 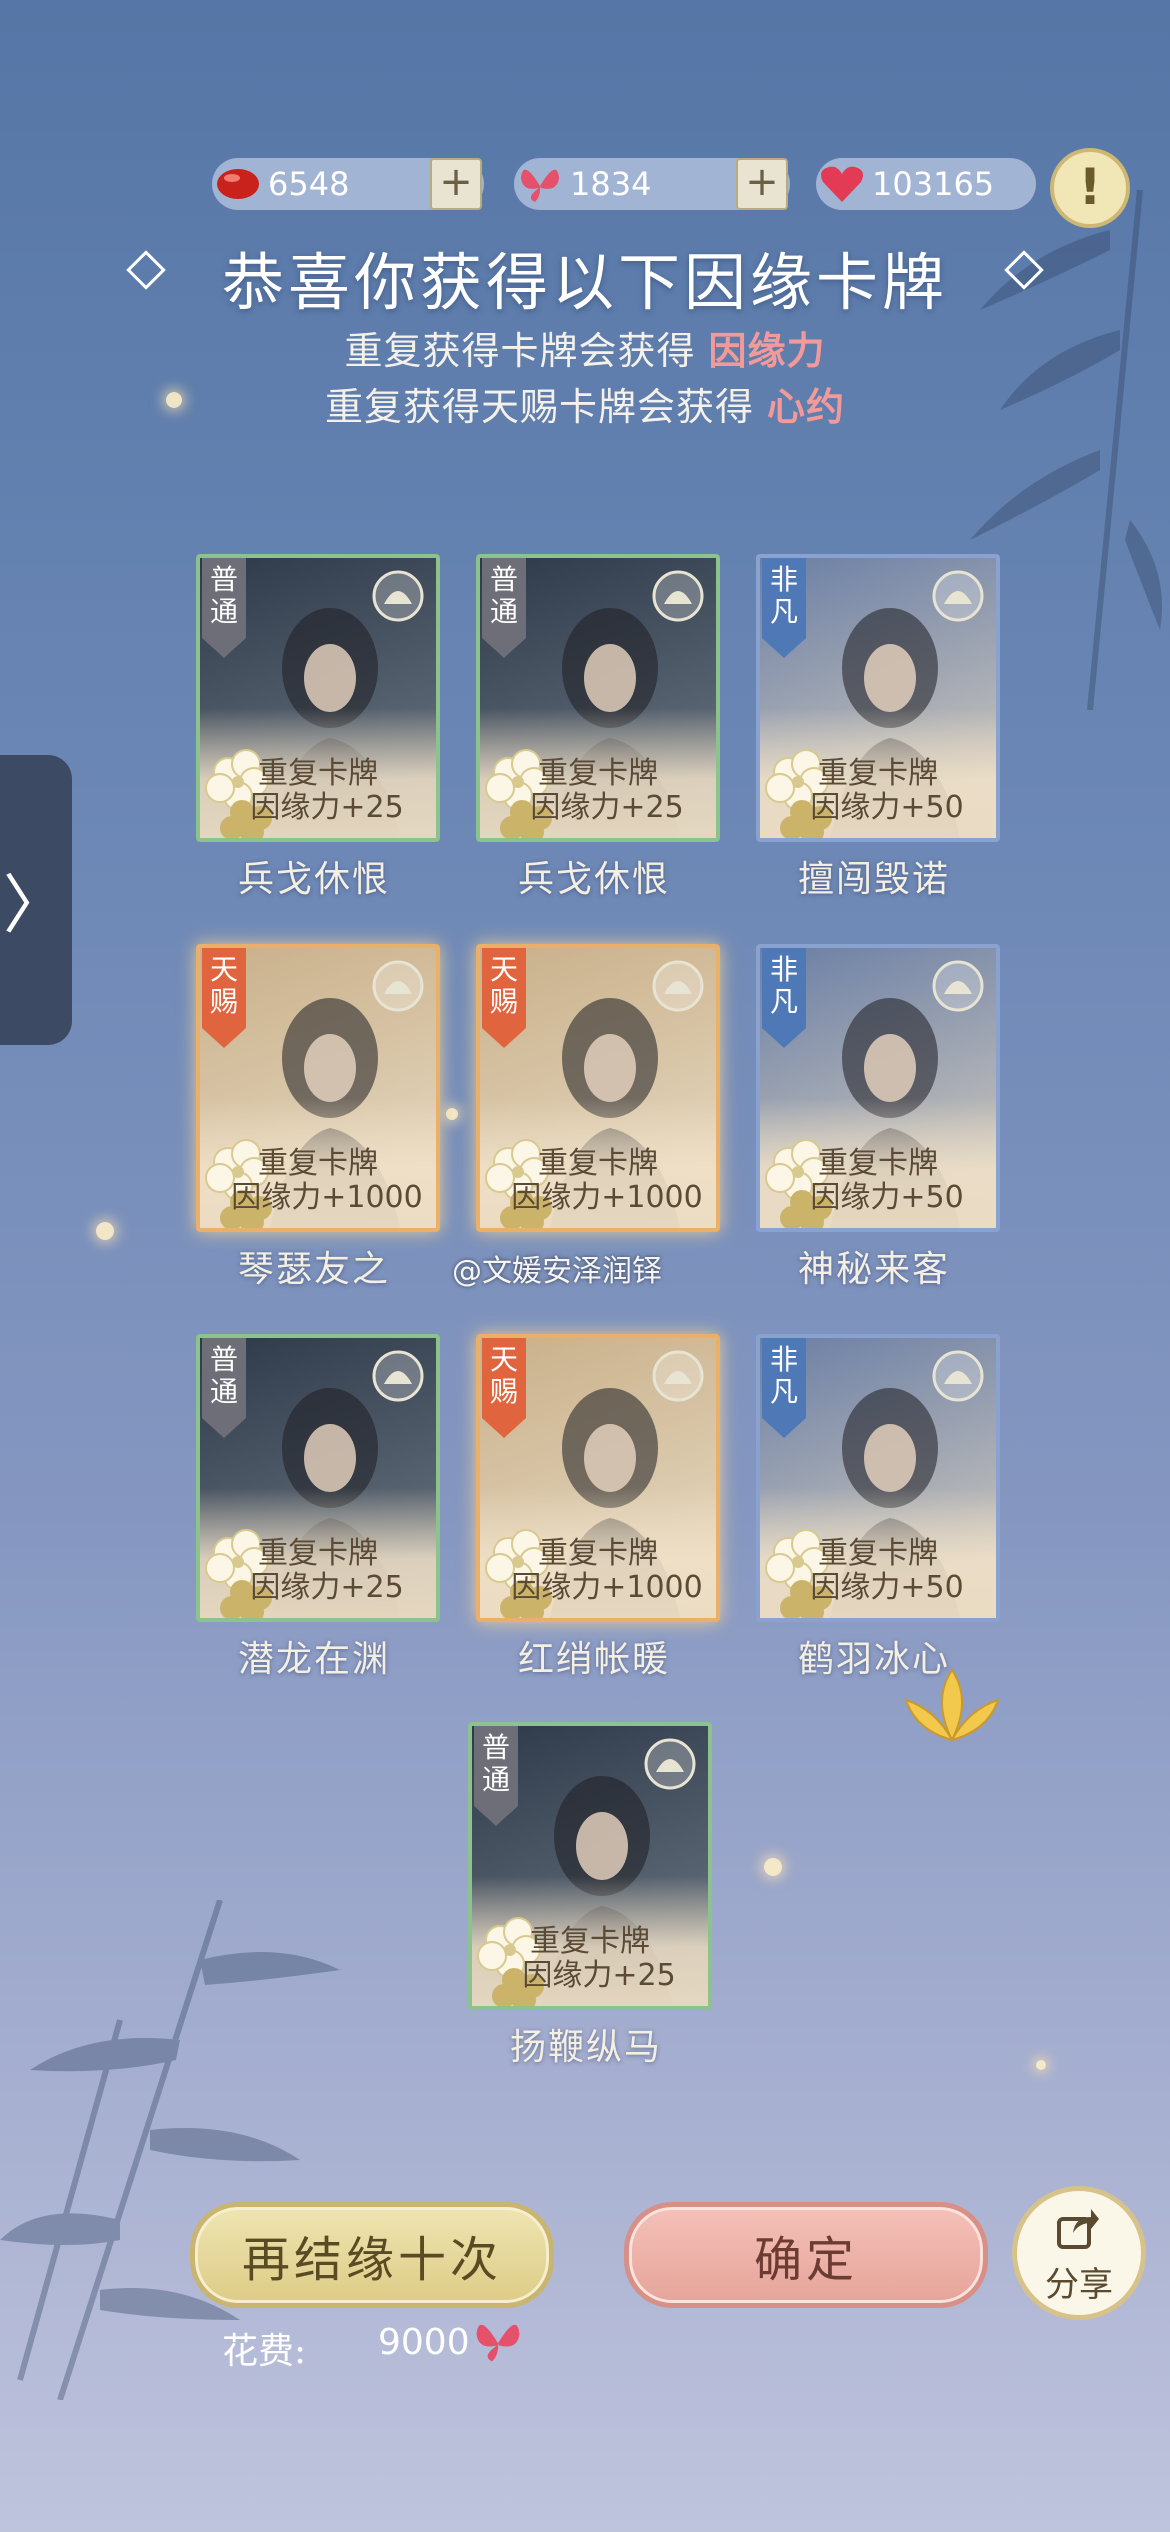 What do you see at coordinates (585, 277) in the screenshot?
I see `page-title: 恭喜你获得以下因缘卡牌` at bounding box center [585, 277].